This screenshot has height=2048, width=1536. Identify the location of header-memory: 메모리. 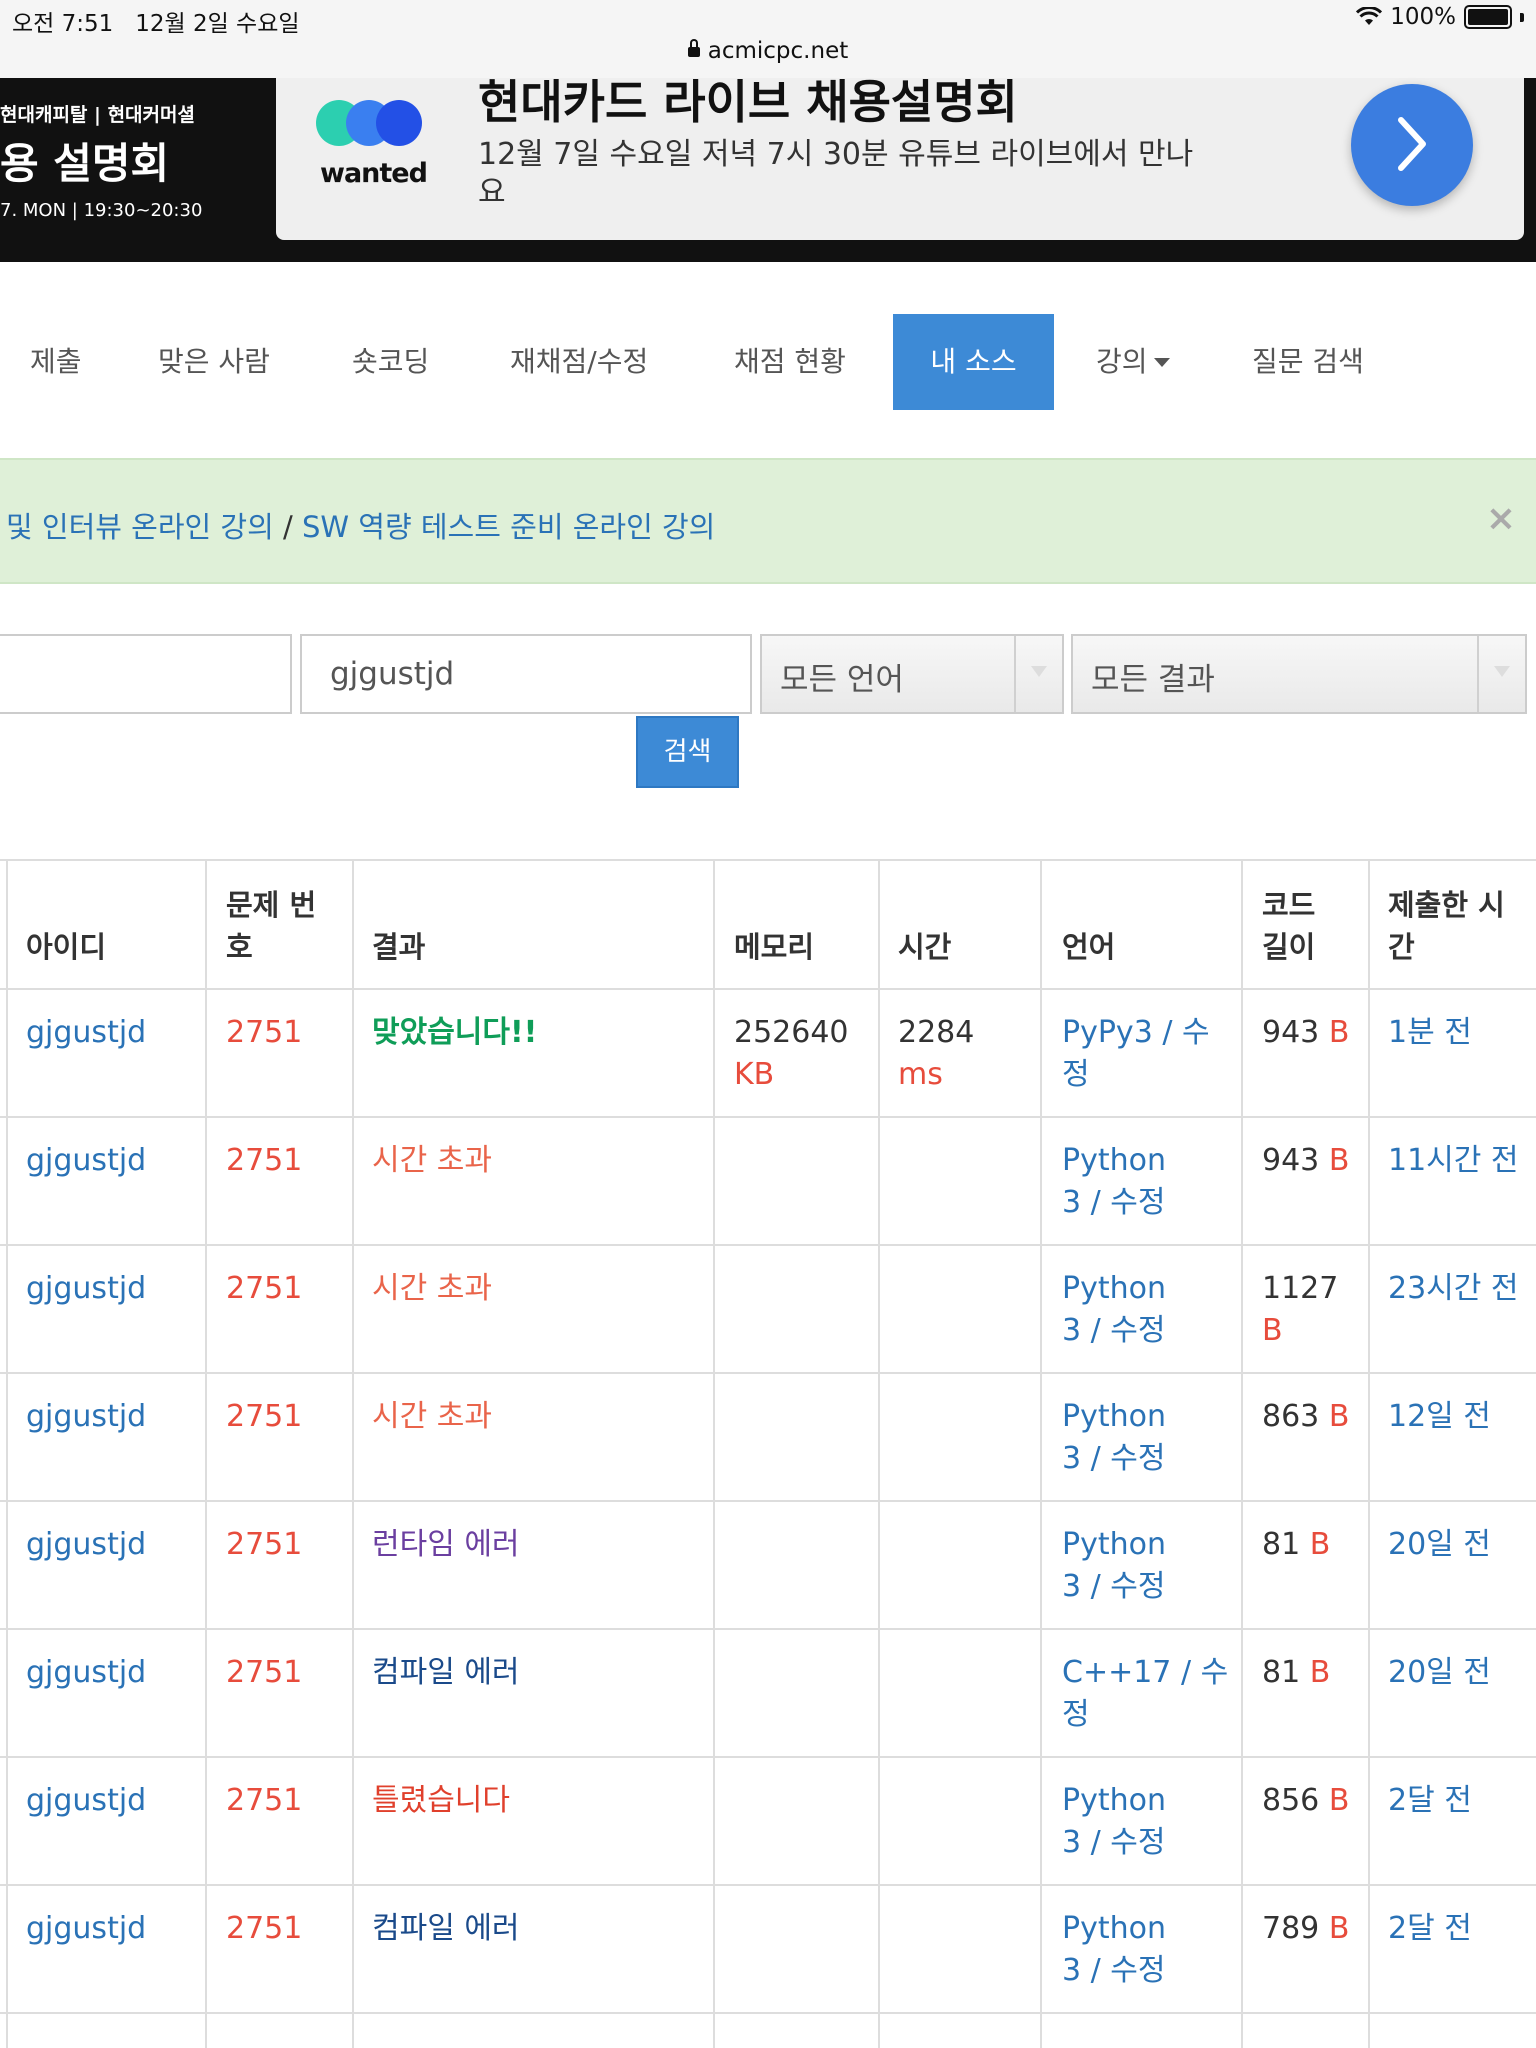
(774, 947).